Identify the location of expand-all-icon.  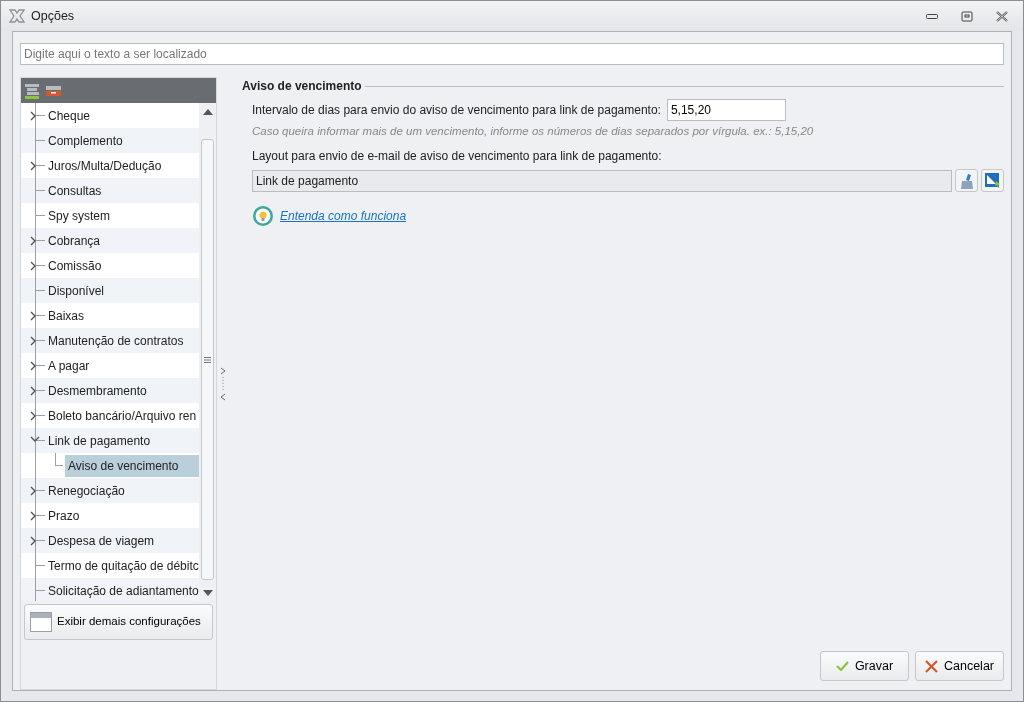
(32, 90).